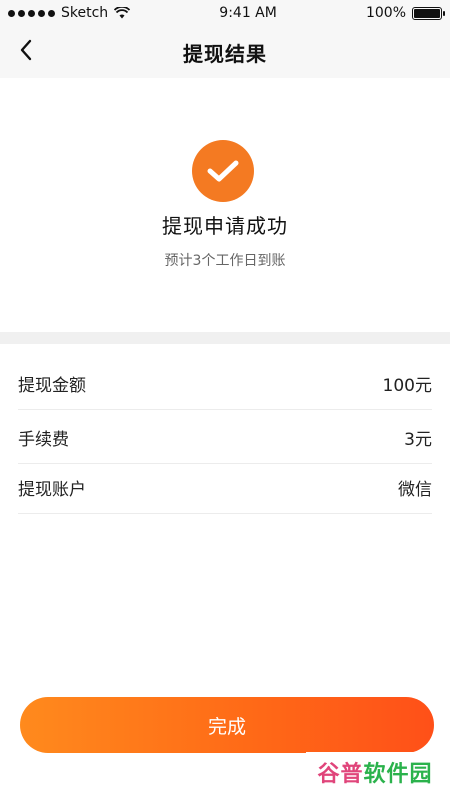 Image resolution: width=450 pixels, height=800 pixels. I want to click on done-button-label: 完成, so click(226, 726).